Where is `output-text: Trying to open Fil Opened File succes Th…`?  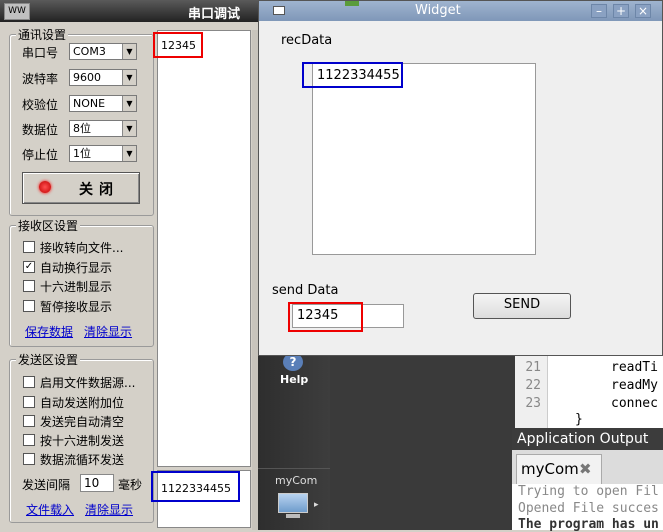
output-text: Trying to open Fil Opened File succes Th… is located at coordinates (587, 508).